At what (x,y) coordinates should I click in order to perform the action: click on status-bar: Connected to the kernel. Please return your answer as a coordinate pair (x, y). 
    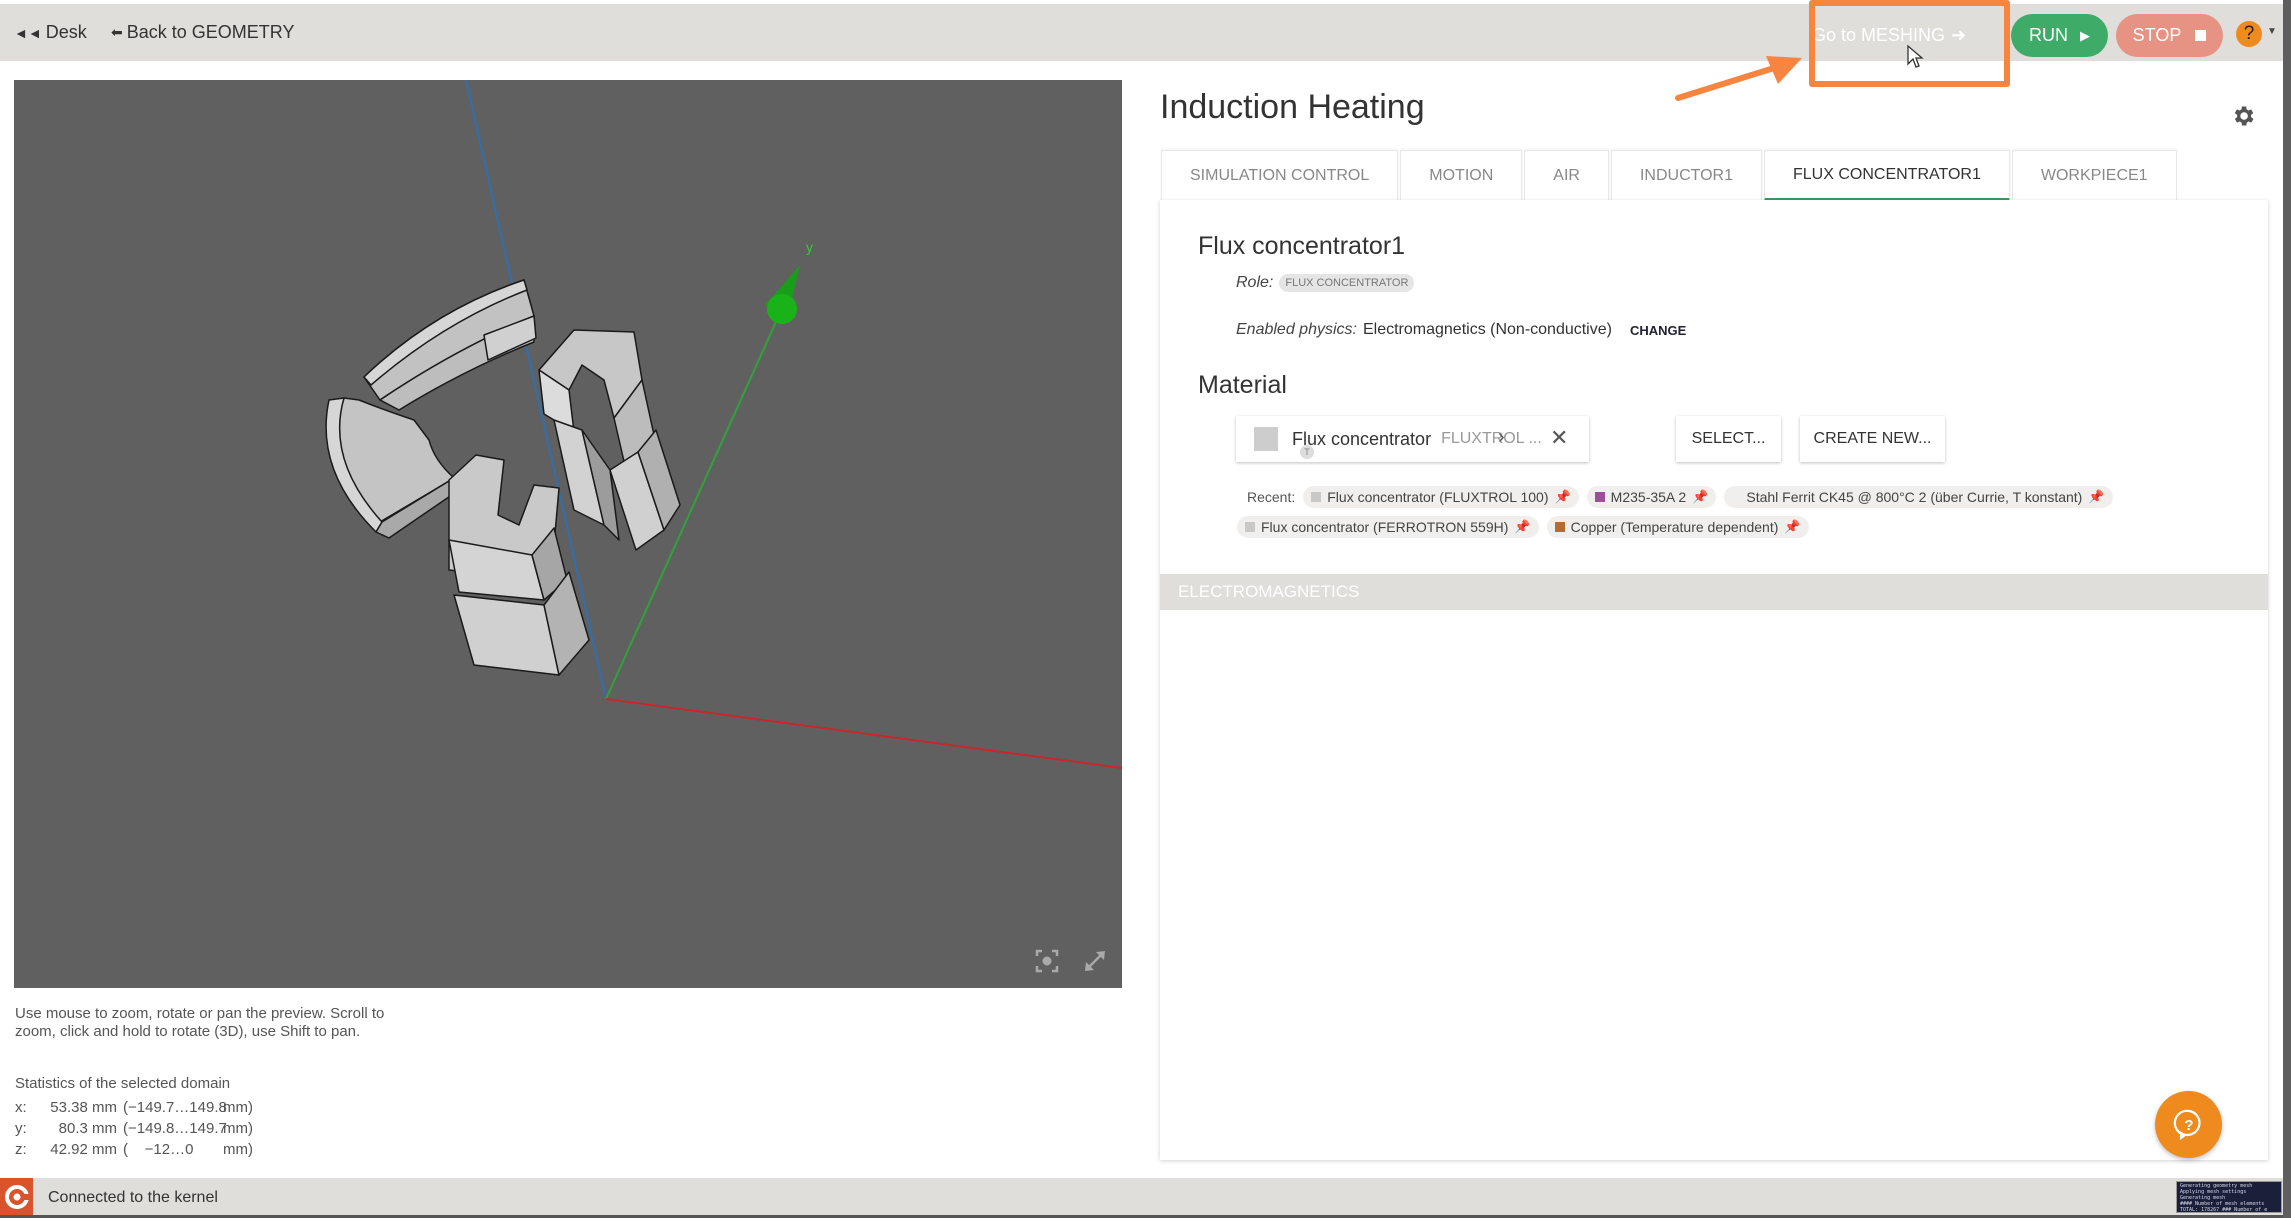
    Looking at the image, I should click on (1141, 1198).